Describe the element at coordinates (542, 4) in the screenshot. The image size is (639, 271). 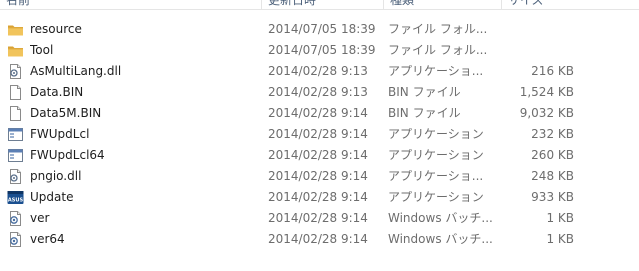
I see `column-header-size: サイズ` at that location.